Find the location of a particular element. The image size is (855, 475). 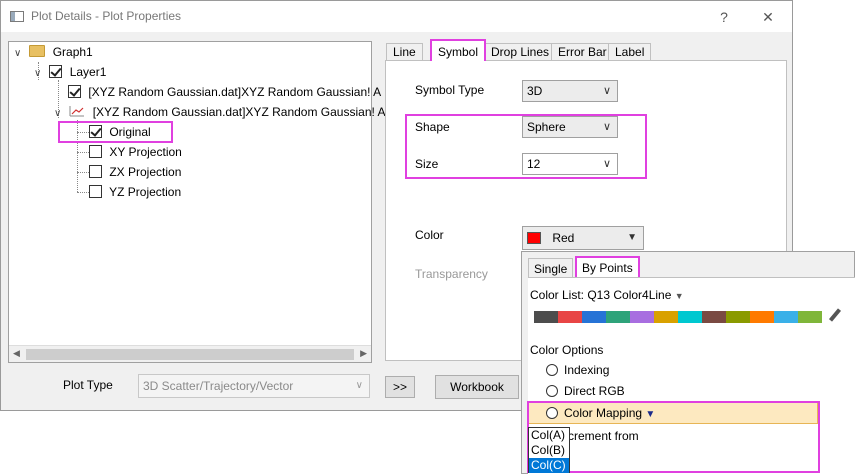

color-value: Red is located at coordinates (563, 238).